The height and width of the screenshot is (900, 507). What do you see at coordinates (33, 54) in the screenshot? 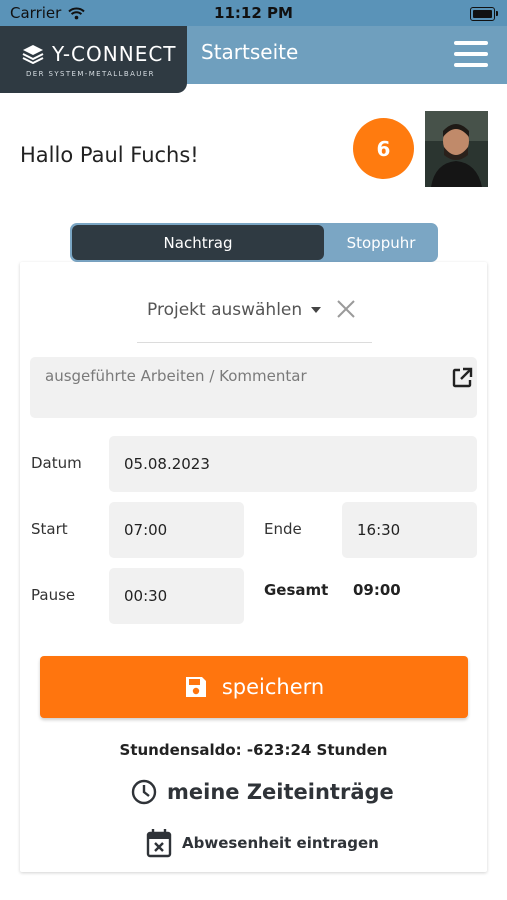
I see `layers-logo-icon` at bounding box center [33, 54].